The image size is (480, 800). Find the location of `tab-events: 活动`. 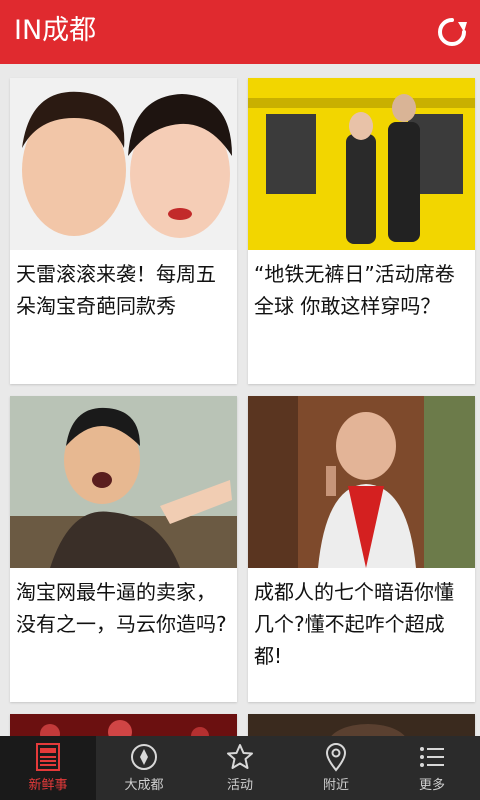

tab-events: 活动 is located at coordinates (240, 768).